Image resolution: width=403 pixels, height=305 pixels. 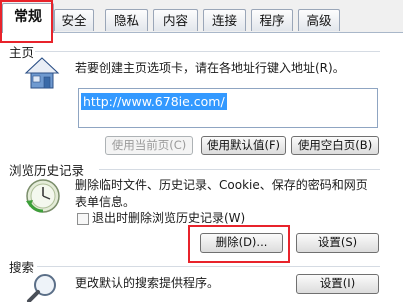 I want to click on history-clock-icon, so click(x=43, y=196).